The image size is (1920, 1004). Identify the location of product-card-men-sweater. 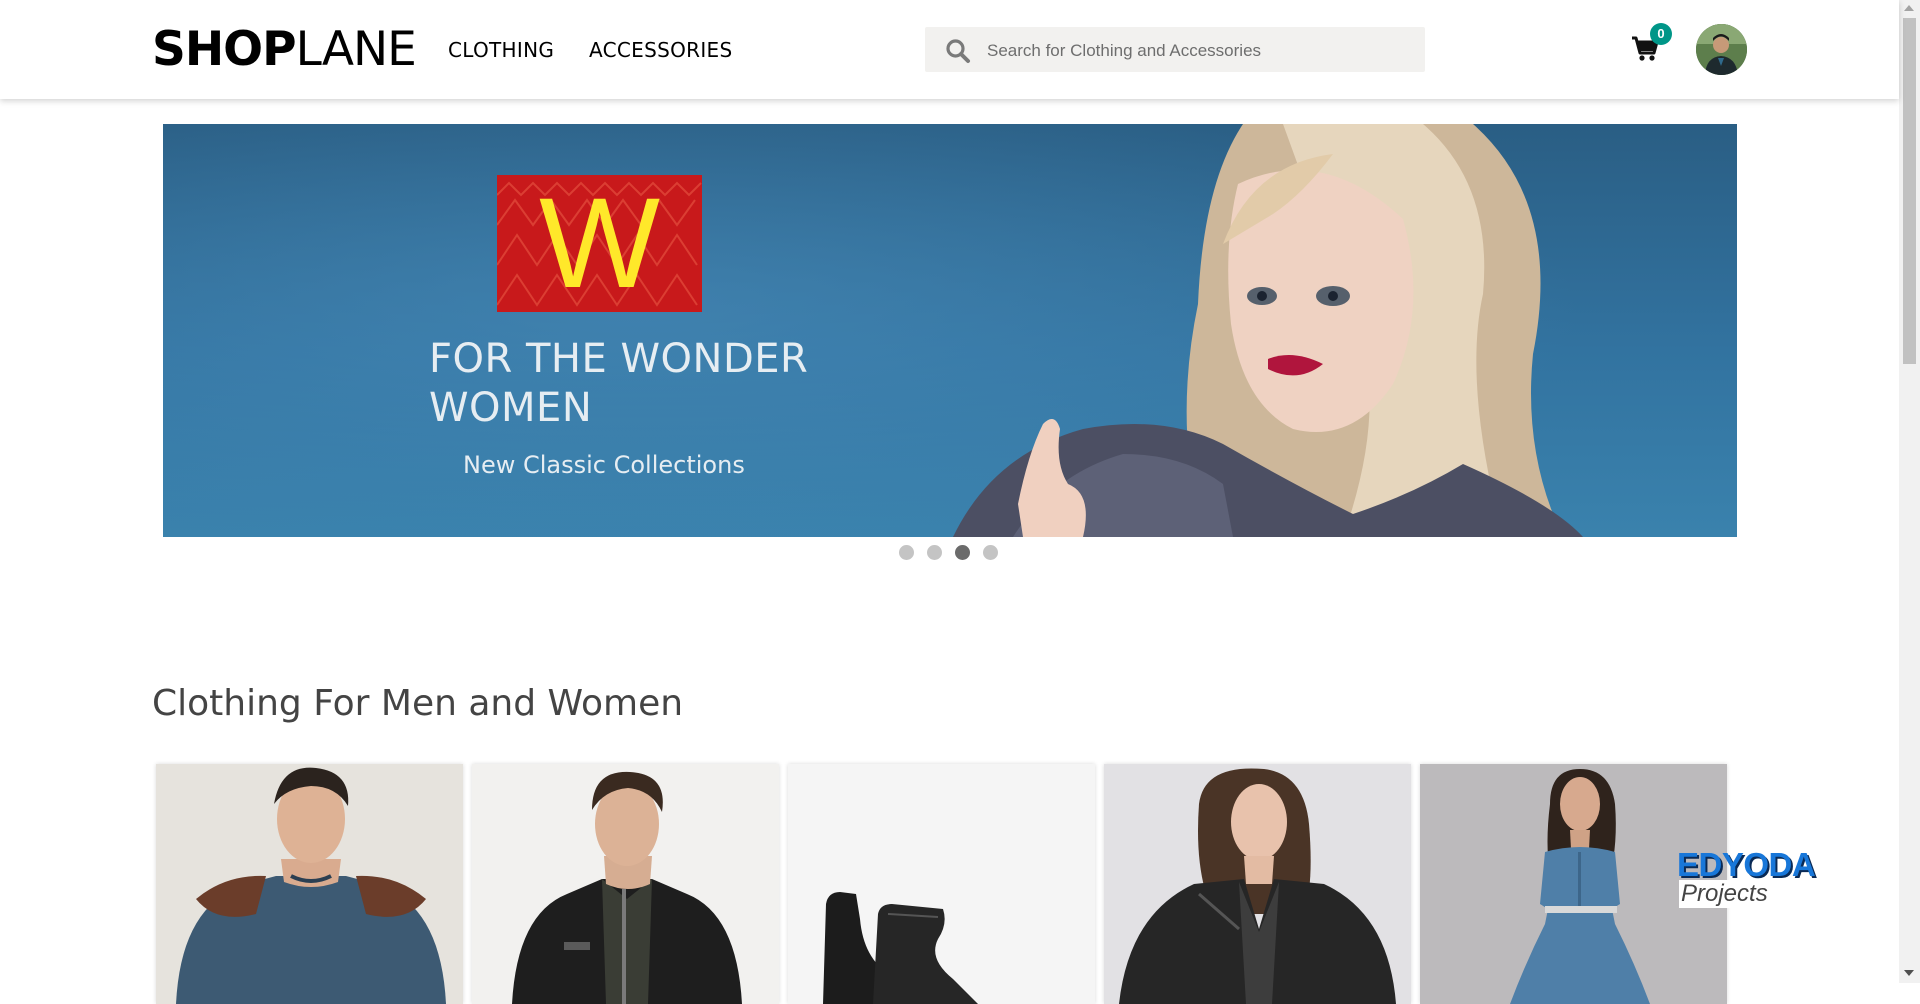
(309, 884).